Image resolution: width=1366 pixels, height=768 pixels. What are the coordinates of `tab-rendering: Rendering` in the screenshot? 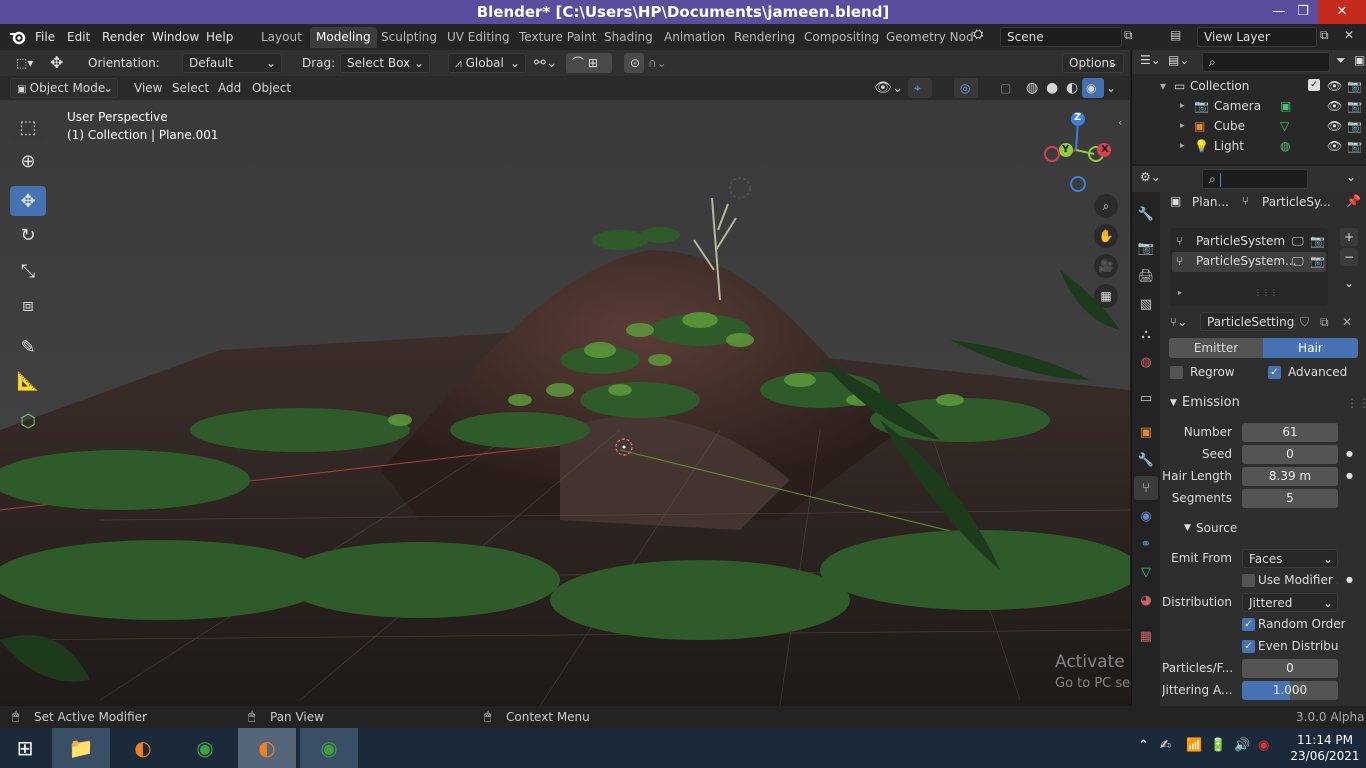 It's located at (764, 37).